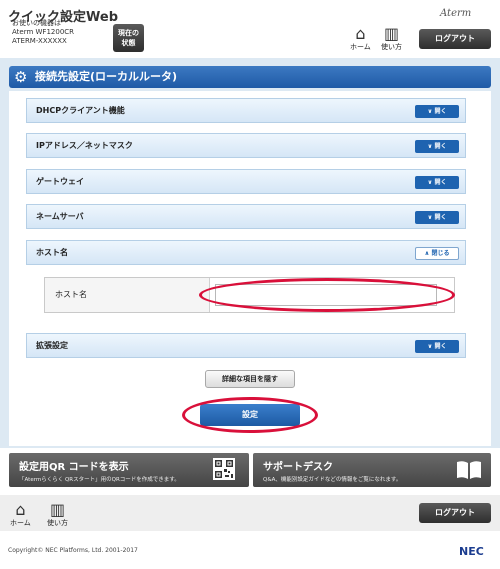 Image resolution: width=500 pixels, height=569 pixels. What do you see at coordinates (57, 523) in the screenshot?
I see `footer-help-label: 使い方` at bounding box center [57, 523].